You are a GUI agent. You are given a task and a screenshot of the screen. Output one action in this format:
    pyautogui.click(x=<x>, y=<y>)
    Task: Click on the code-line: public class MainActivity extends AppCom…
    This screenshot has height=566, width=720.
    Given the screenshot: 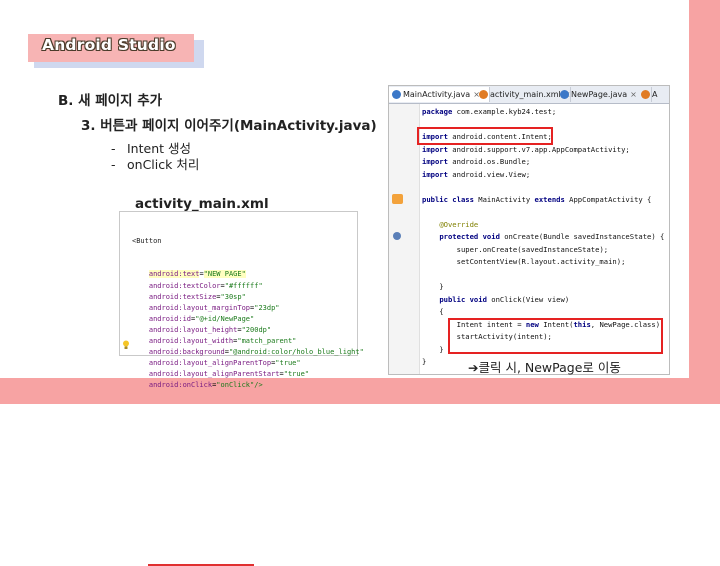 What is the action you would take?
    pyautogui.click(x=537, y=199)
    